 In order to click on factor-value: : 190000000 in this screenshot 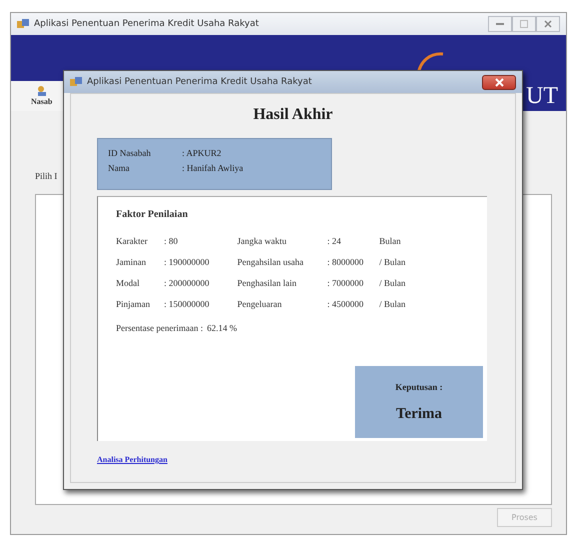, I will do `click(187, 262)`.